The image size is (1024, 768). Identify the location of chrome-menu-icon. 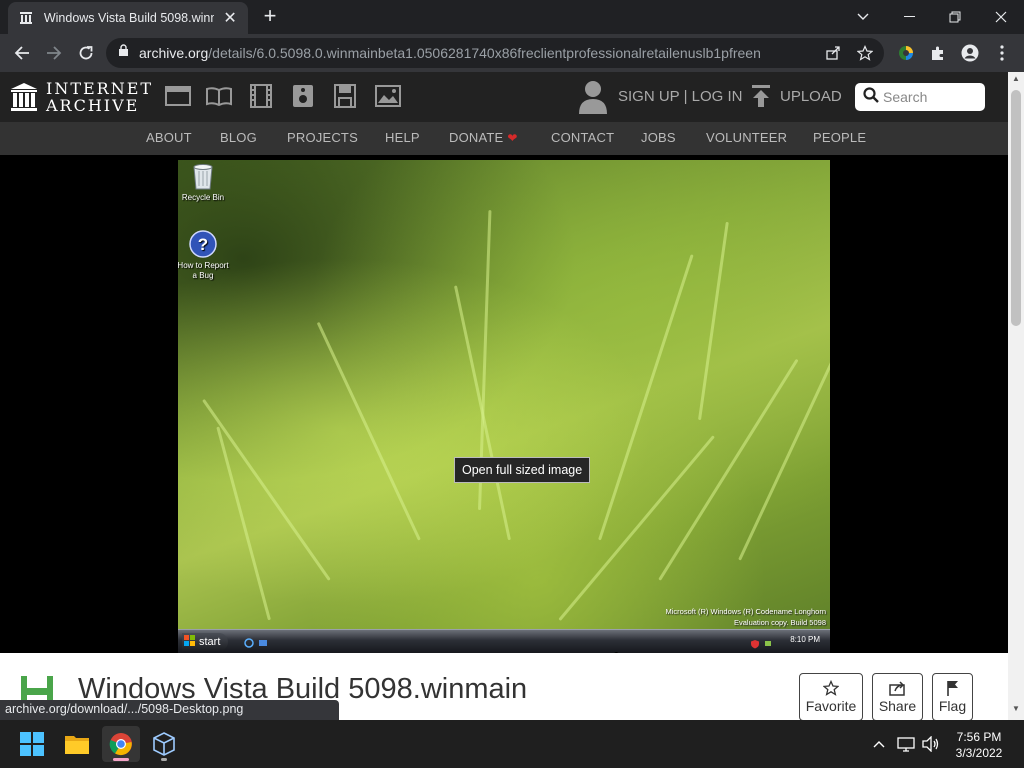
(1002, 53).